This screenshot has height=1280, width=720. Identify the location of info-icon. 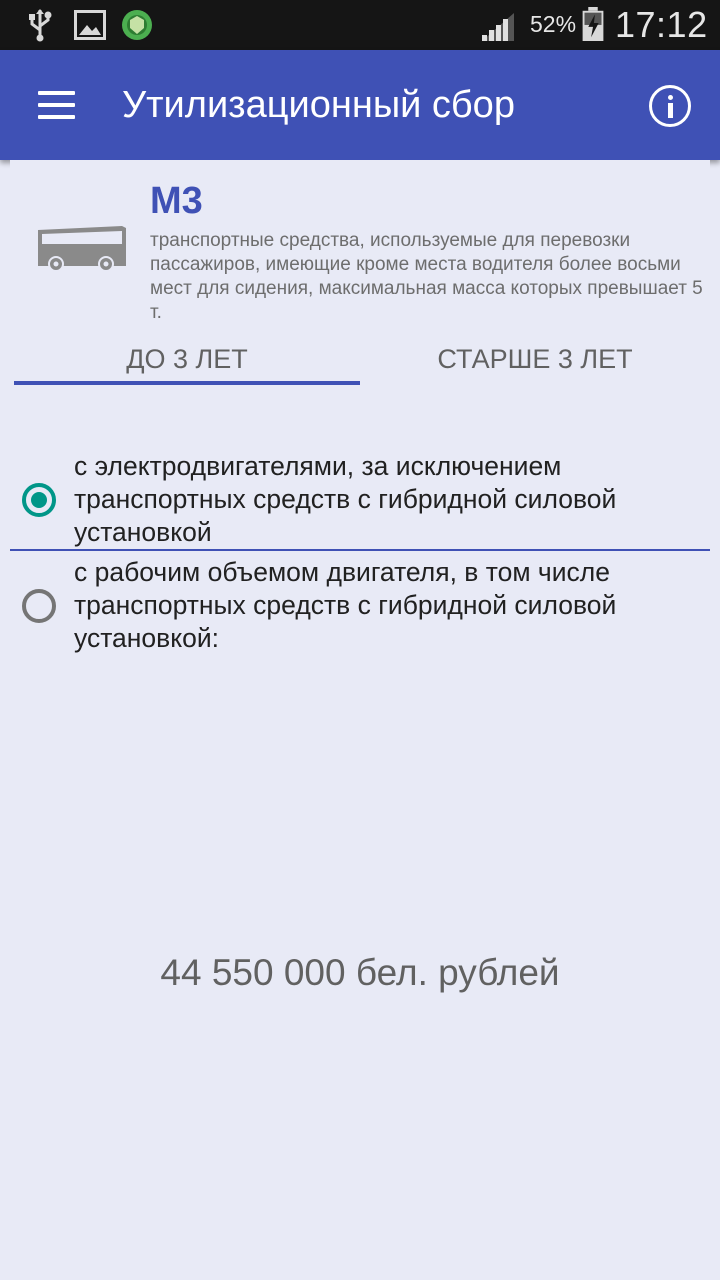
(670, 106).